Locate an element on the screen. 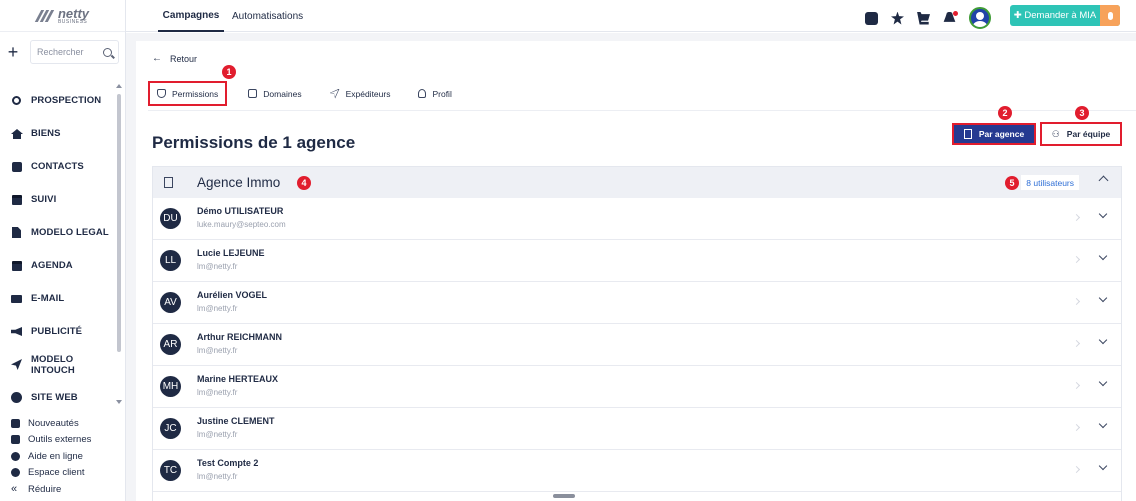 The height and width of the screenshot is (501, 1136). tab-campagnes: Campagnes is located at coordinates (191, 16).